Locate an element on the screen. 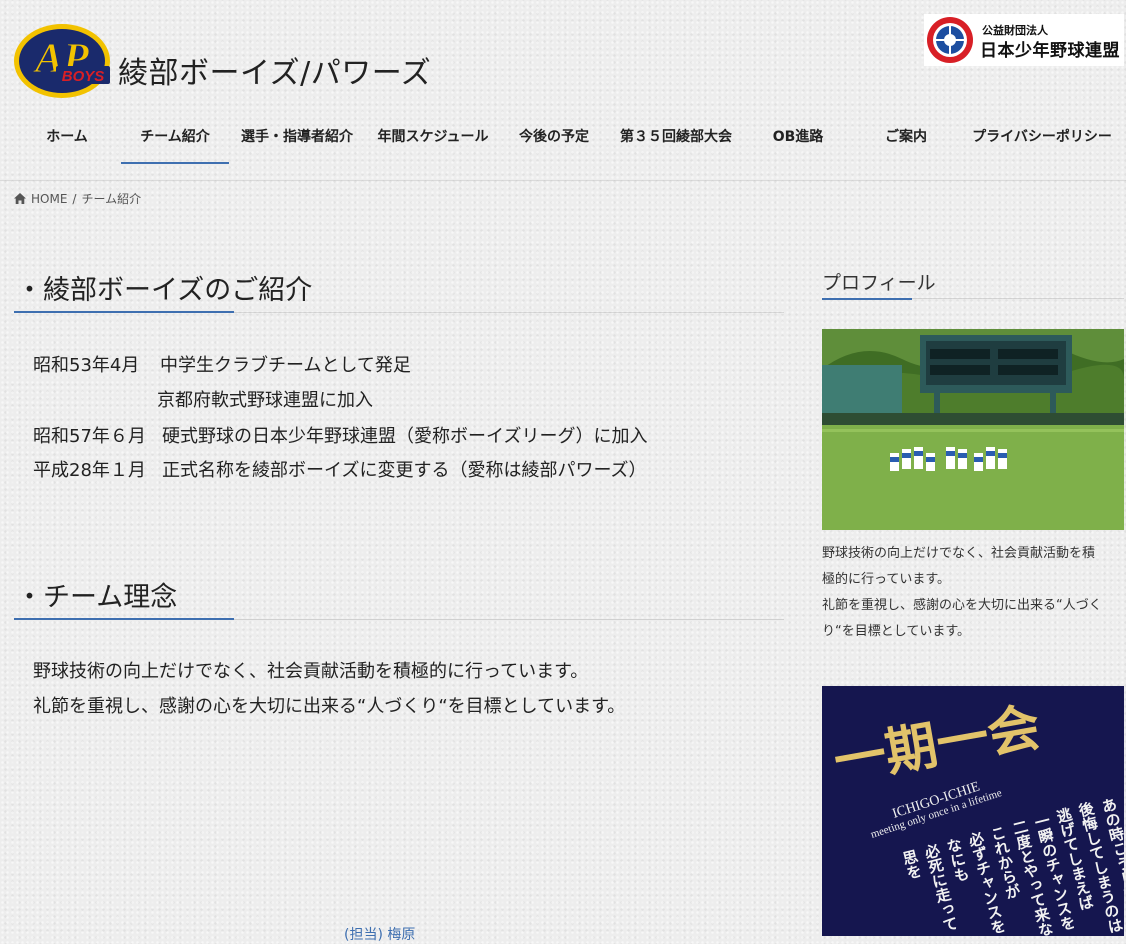 This screenshot has height=944, width=1126. league-name: 日本少年野球連盟 is located at coordinates (1050, 51).